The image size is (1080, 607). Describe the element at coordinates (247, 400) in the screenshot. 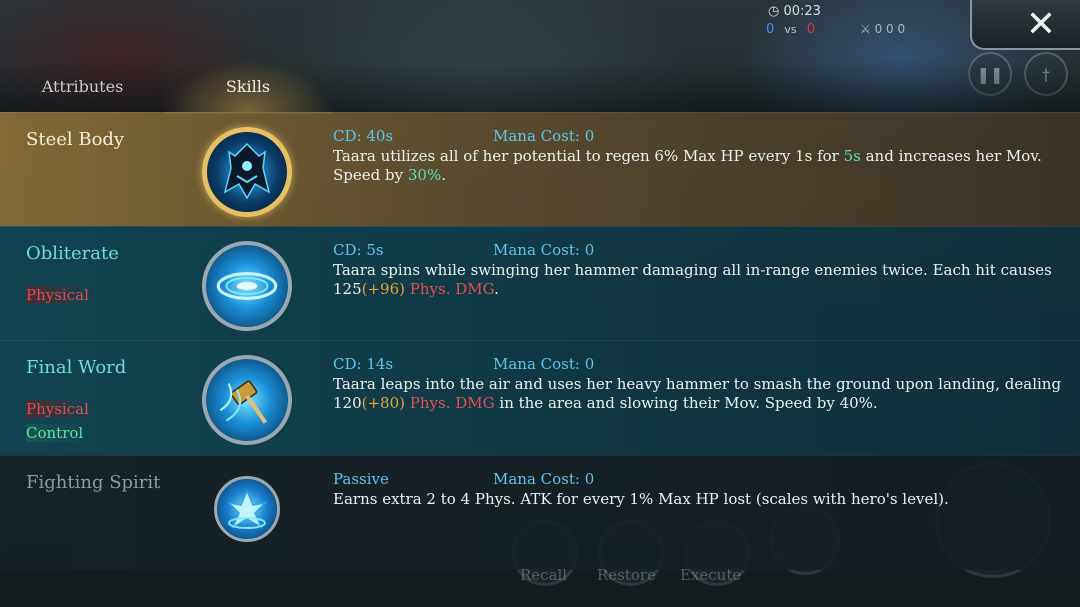

I see `hammer-smash-icon` at that location.